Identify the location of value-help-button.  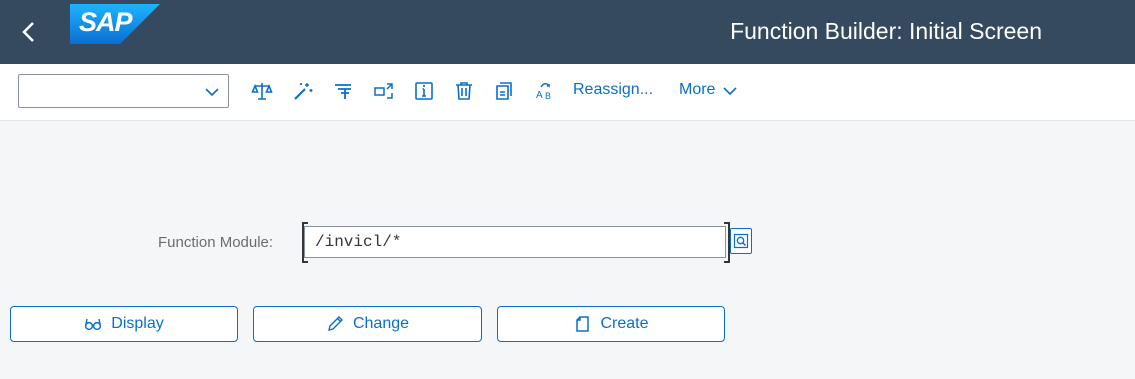
(741, 241).